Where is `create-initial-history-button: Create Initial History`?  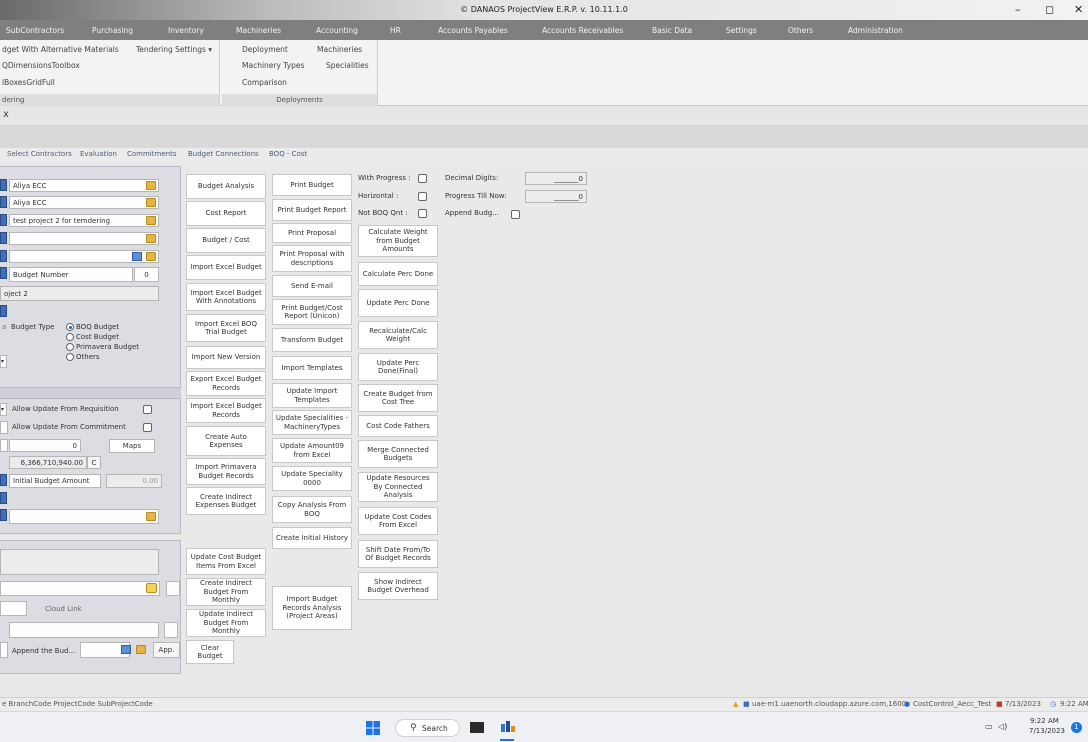 create-initial-history-button: Create Initial History is located at coordinates (312, 538).